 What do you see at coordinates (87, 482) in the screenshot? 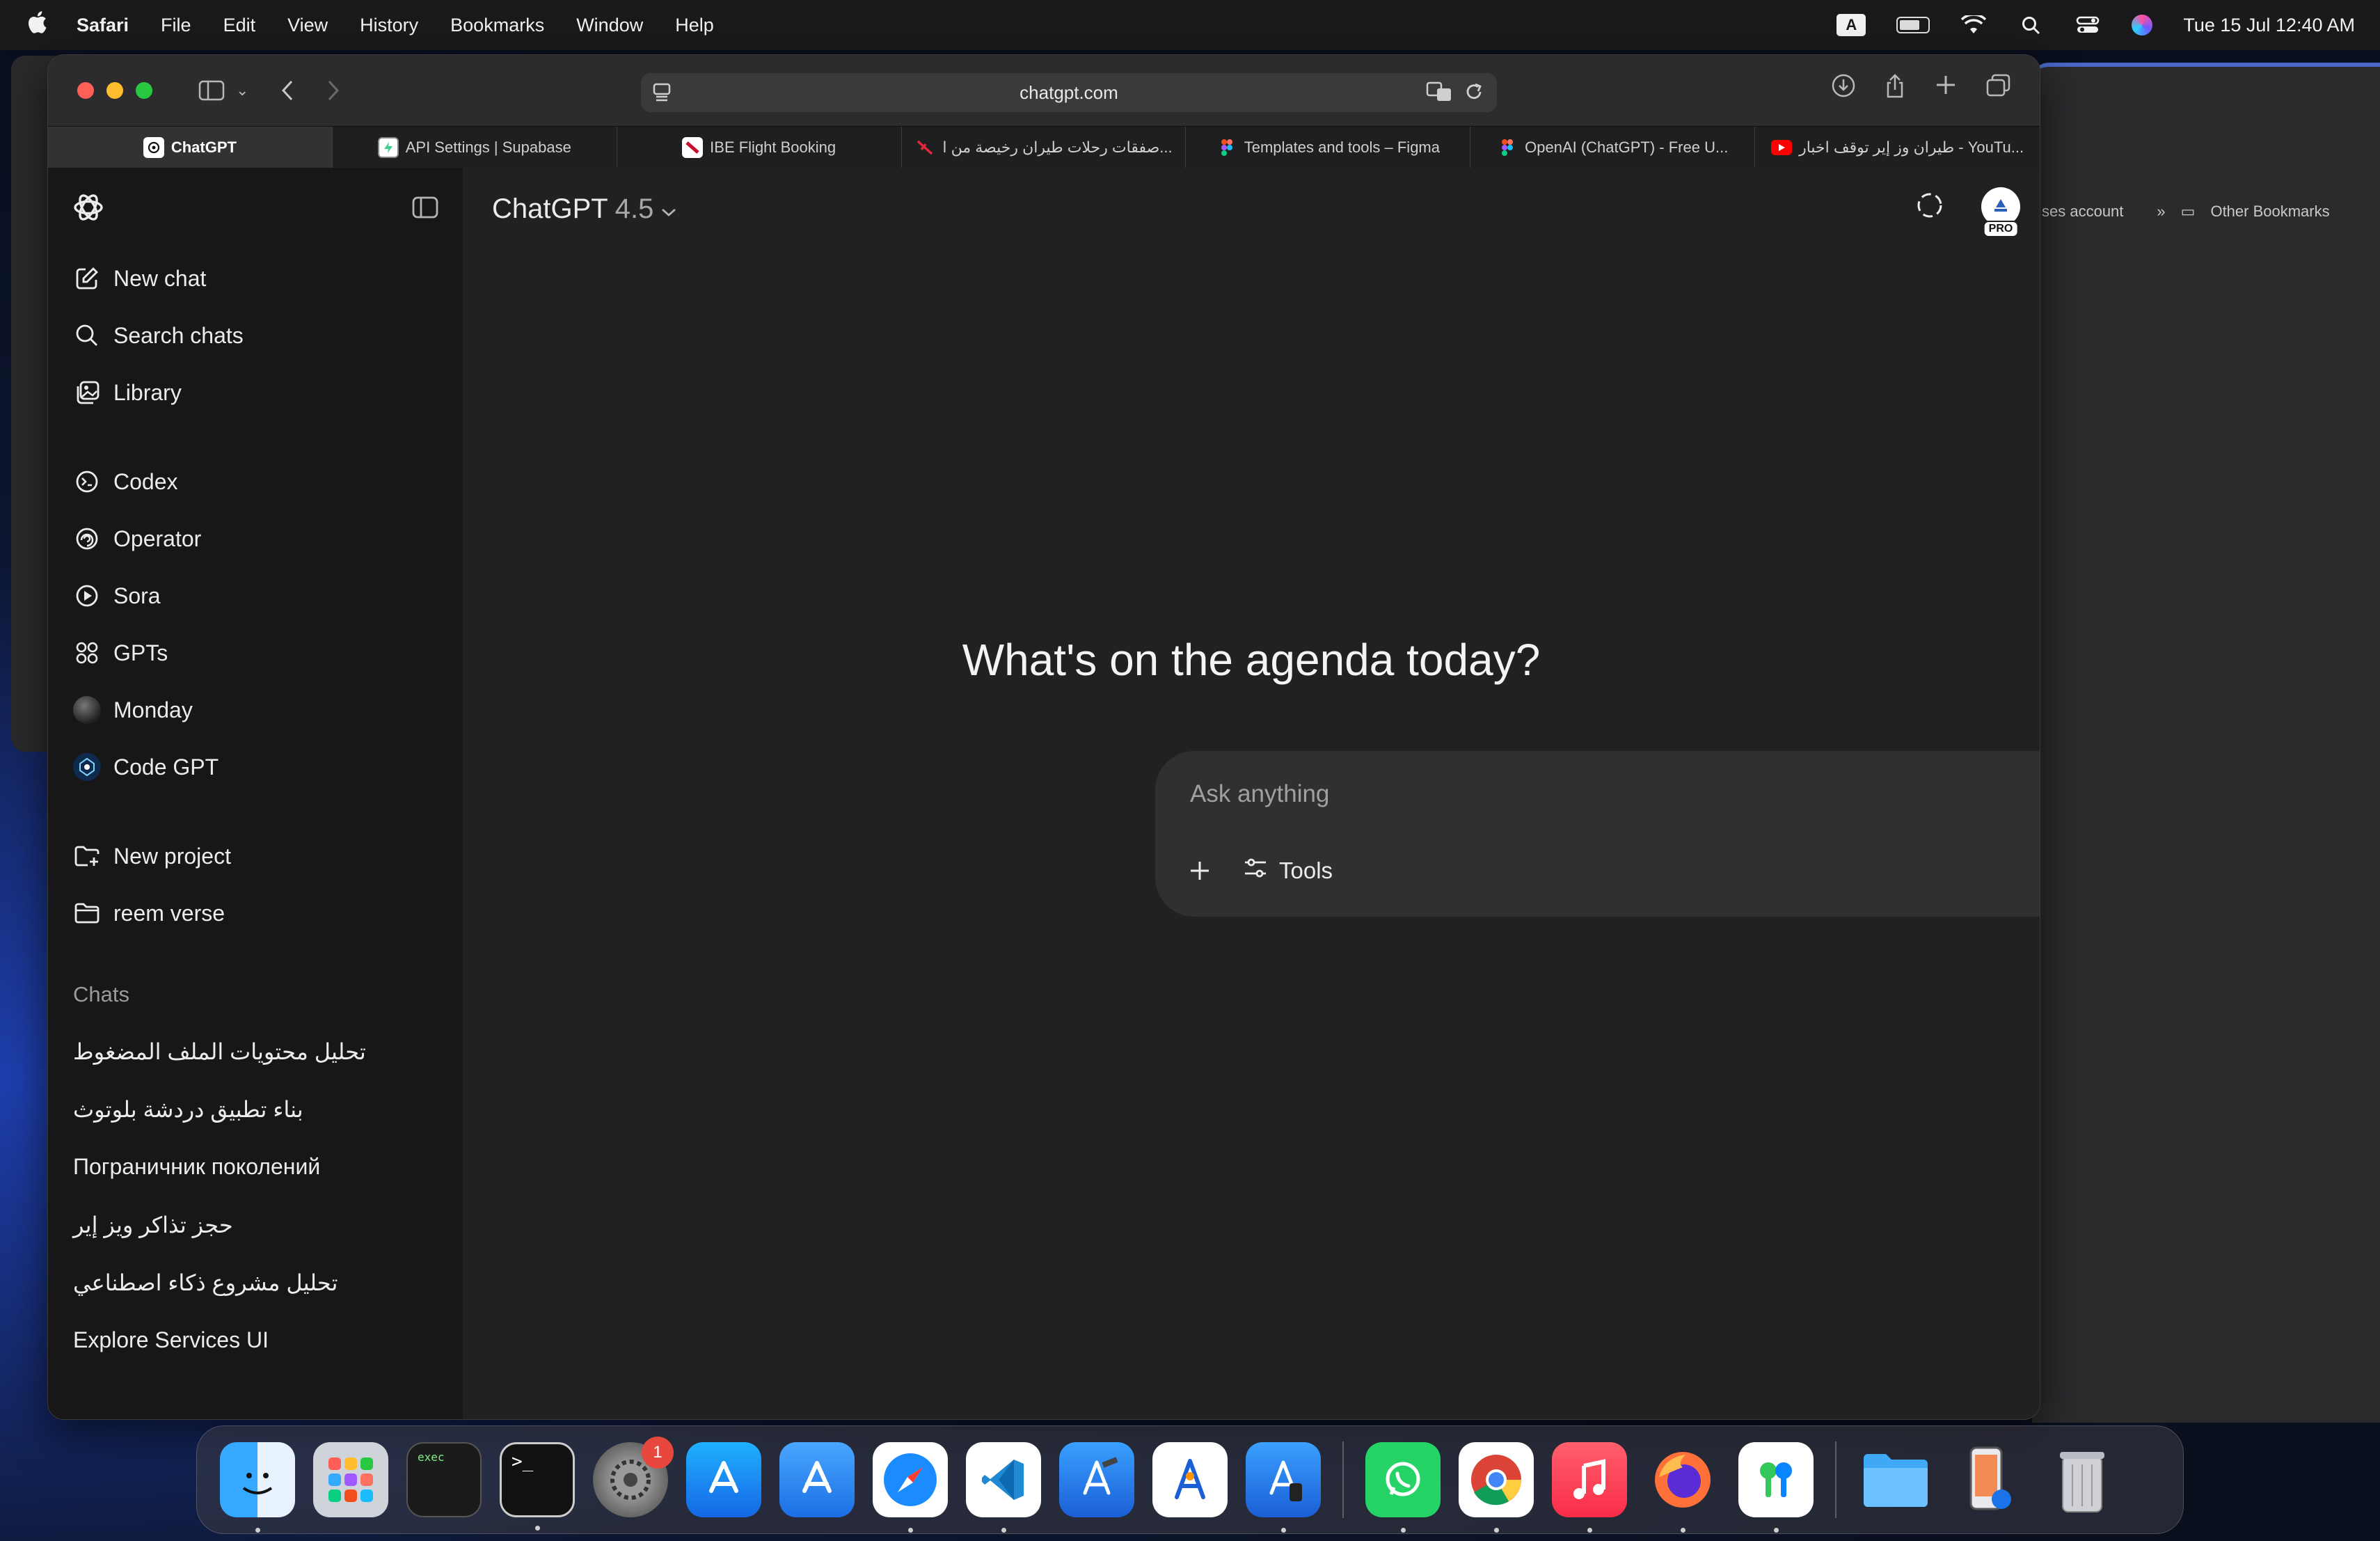
I see `codex-icon` at bounding box center [87, 482].